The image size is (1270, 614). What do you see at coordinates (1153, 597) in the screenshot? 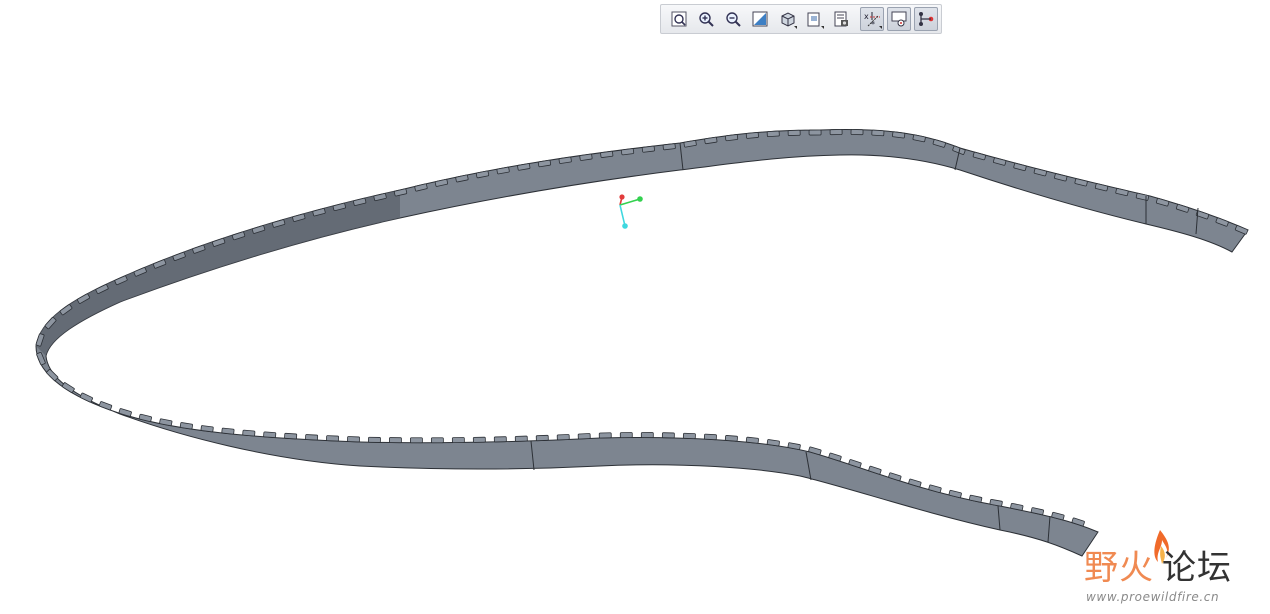
I see `watermark-url: www.proewildfire.cn` at bounding box center [1153, 597].